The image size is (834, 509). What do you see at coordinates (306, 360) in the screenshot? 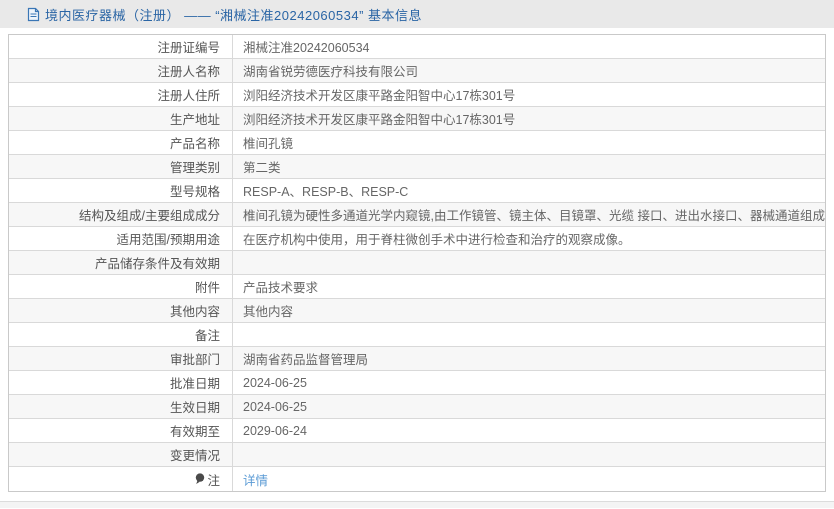
I see `row-value: 湖南省药品监督管理局` at bounding box center [306, 360].